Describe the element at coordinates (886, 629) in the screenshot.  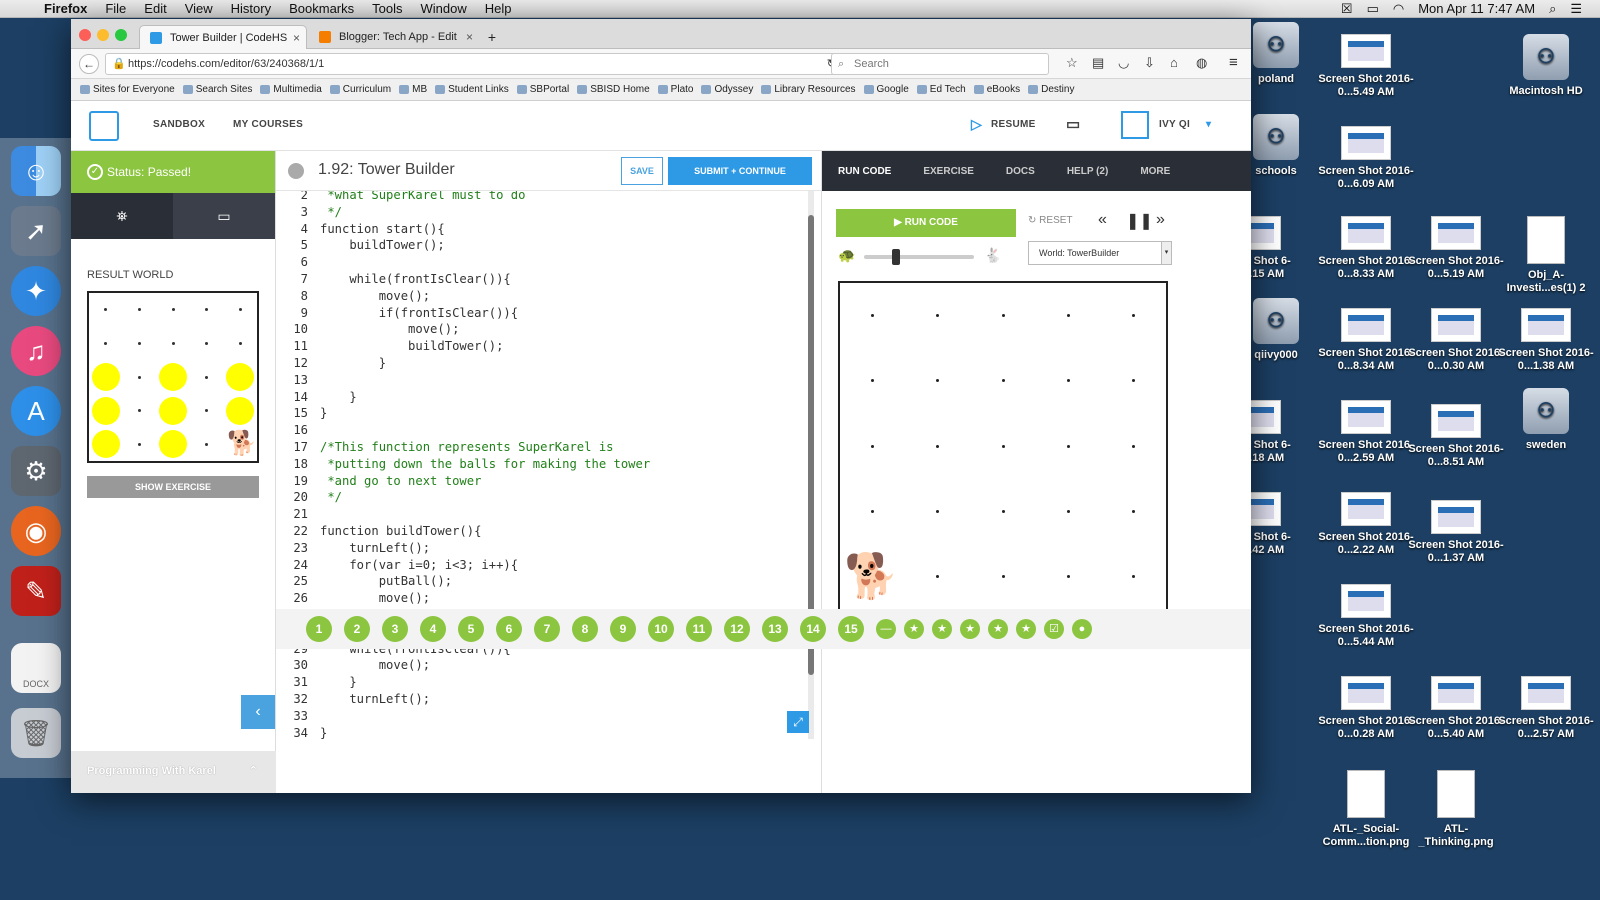
I see `progress-extra-icon: —` at that location.